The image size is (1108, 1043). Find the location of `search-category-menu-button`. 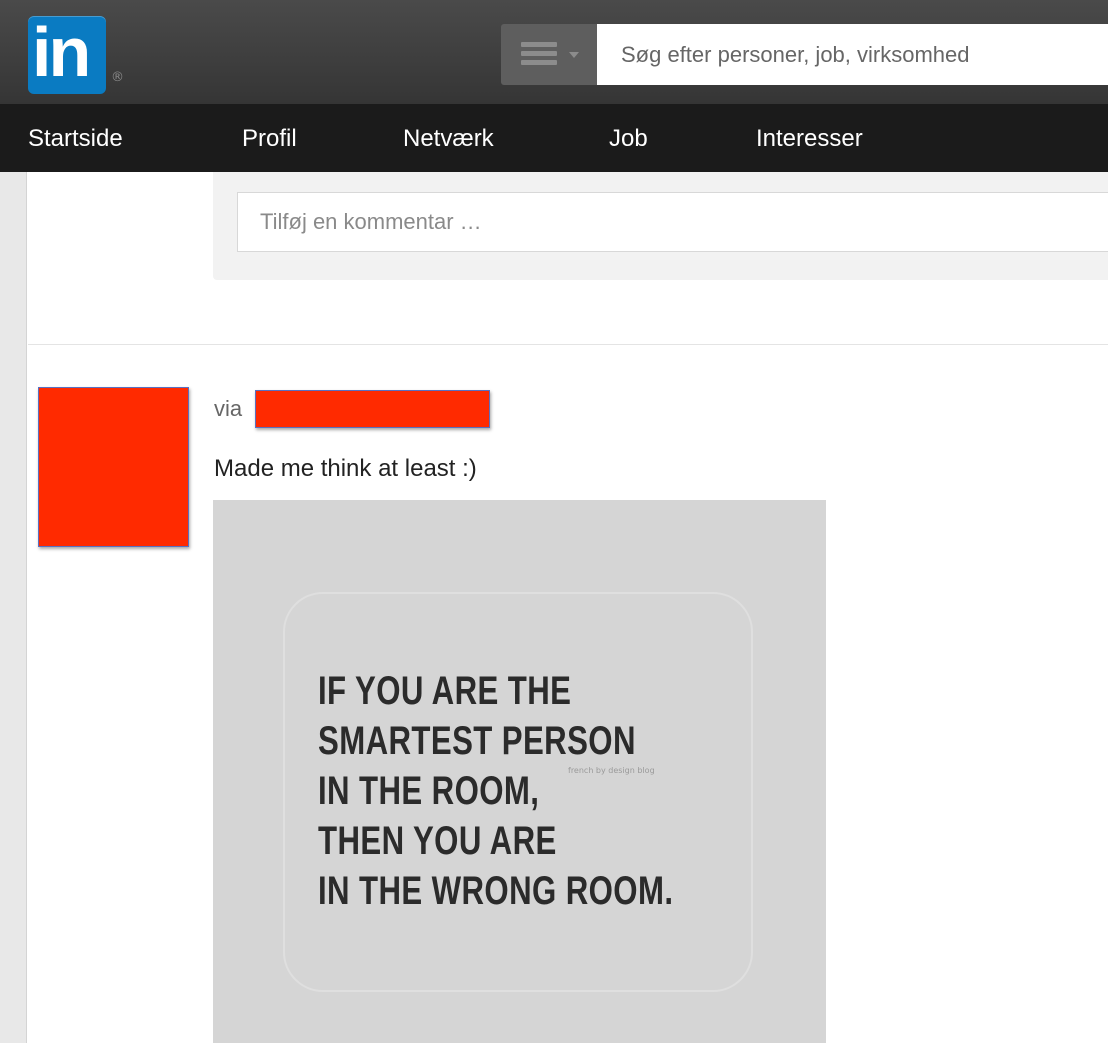

search-category-menu-button is located at coordinates (549, 54).